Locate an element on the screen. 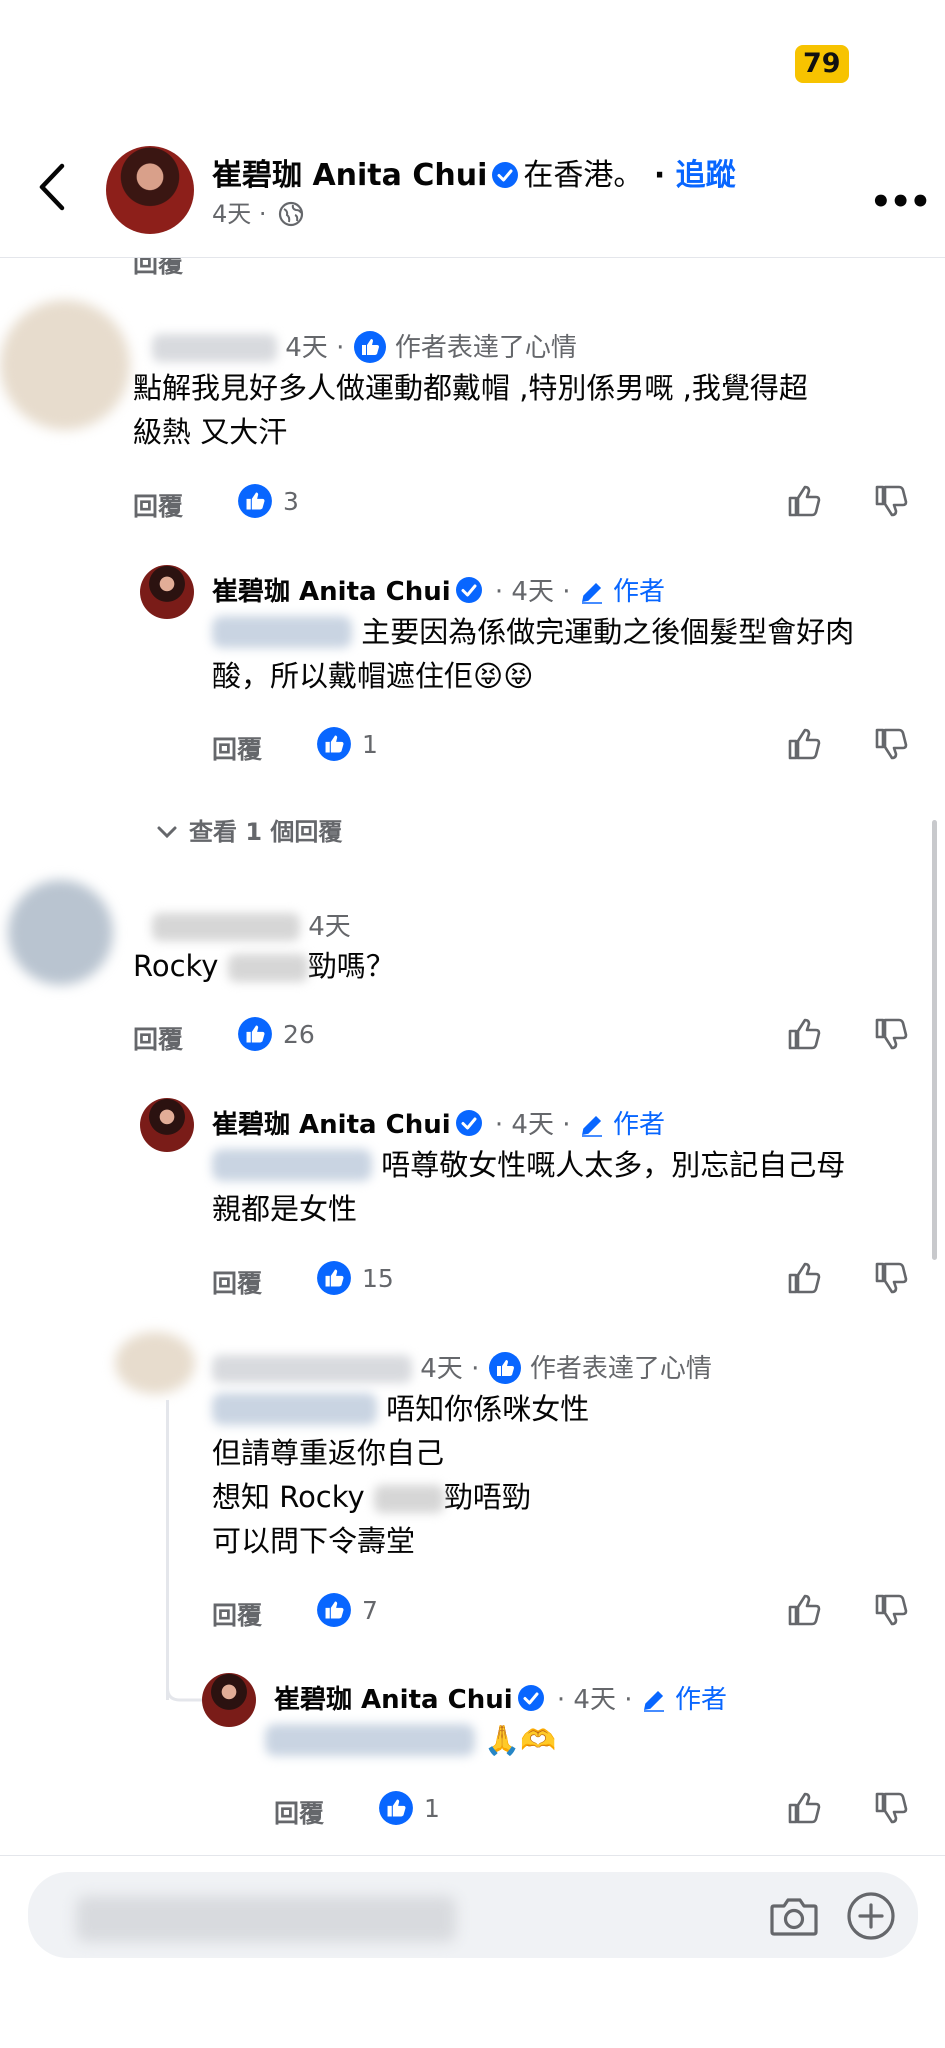  comment-text: 主要因為係做完運動之後個髮型會好肉 酸，所以戴帽遮住佢😝😝 is located at coordinates (567, 654).